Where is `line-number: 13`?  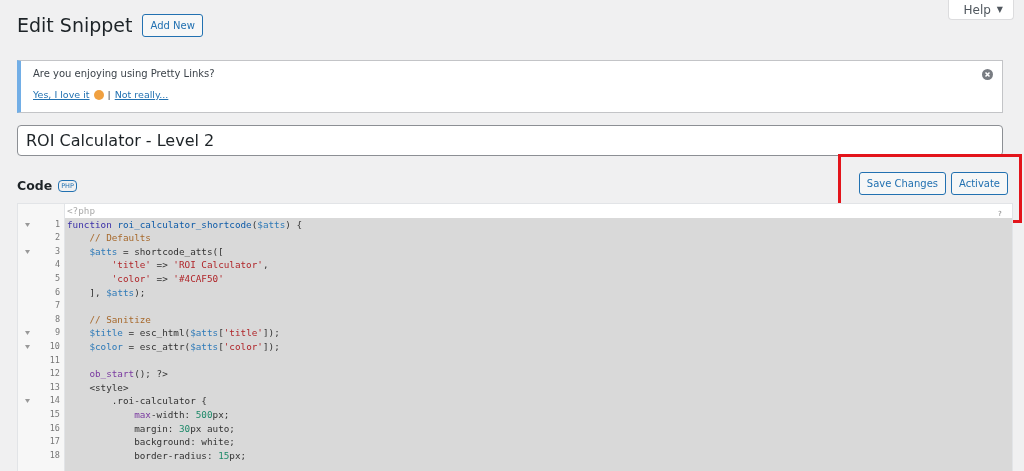
line-number: 13 is located at coordinates (54, 387).